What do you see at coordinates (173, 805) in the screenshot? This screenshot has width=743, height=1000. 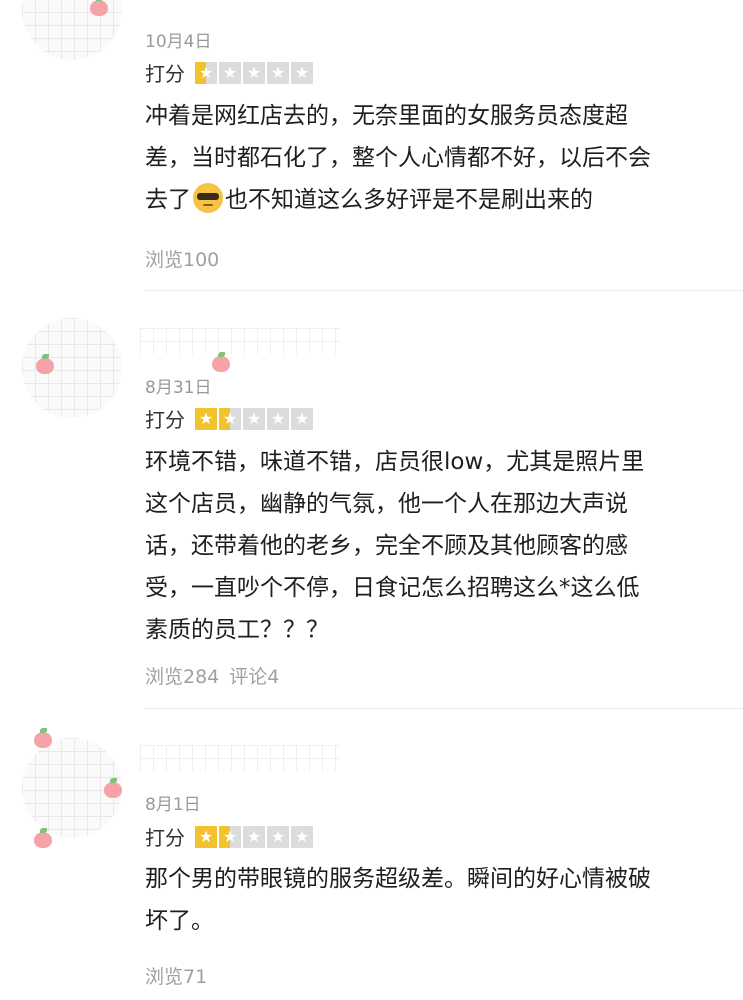 I see `review-date: 8月1日` at bounding box center [173, 805].